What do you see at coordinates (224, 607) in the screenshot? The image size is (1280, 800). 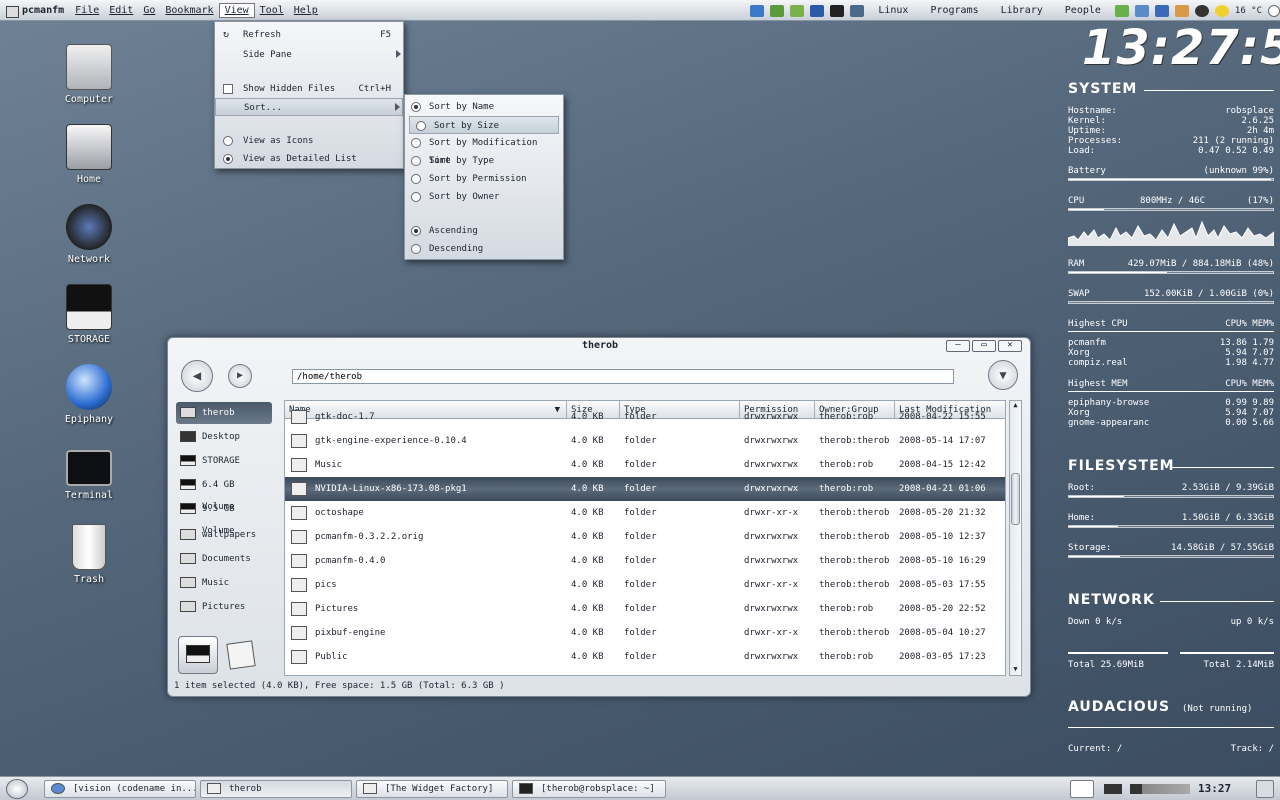 I see `sidebar-item-pictures: Pictures` at bounding box center [224, 607].